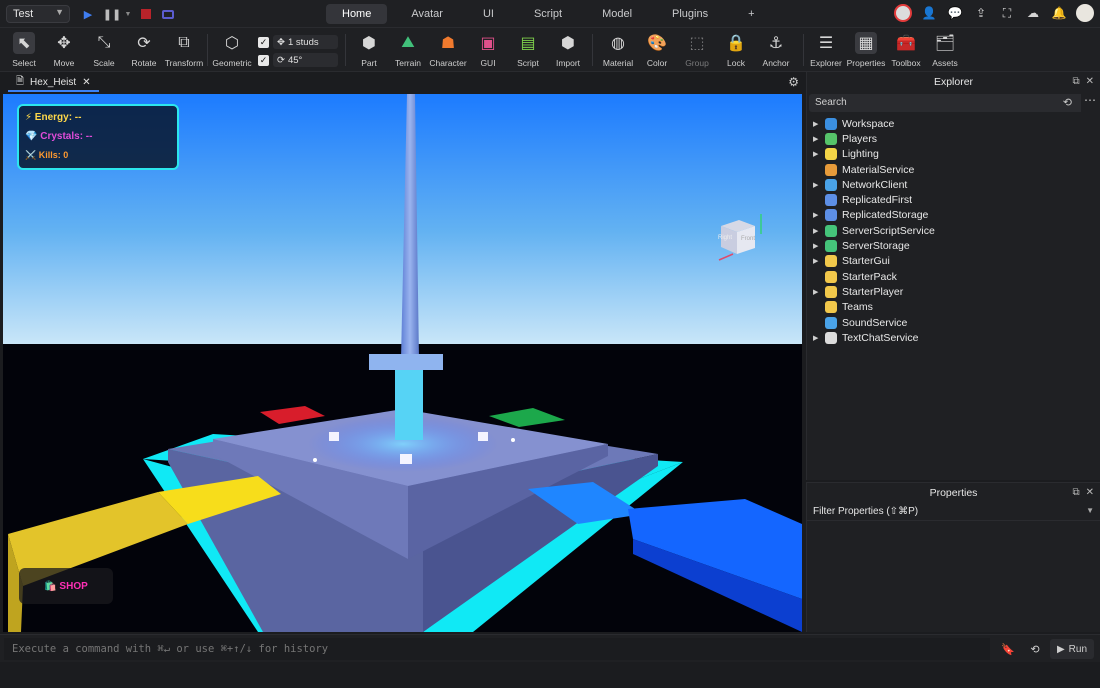 Image resolution: width=1100 pixels, height=688 pixels. What do you see at coordinates (88, 14) in the screenshot?
I see `play-icon: ▶` at bounding box center [88, 14].